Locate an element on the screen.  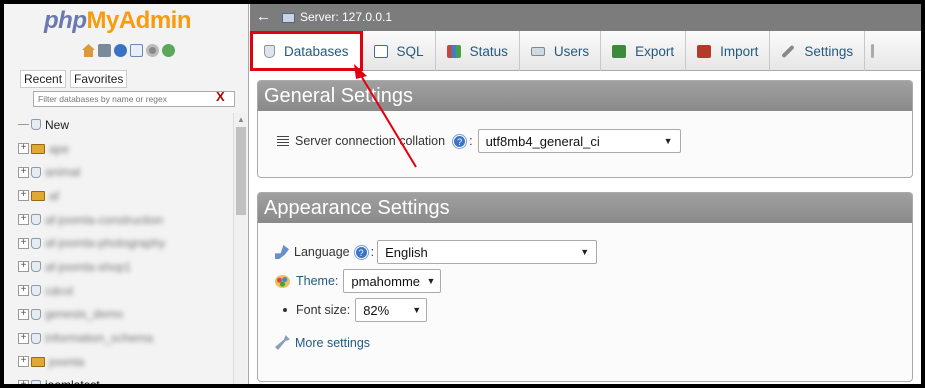
database-item: + af-joomla-shop1 is located at coordinates (125, 267).